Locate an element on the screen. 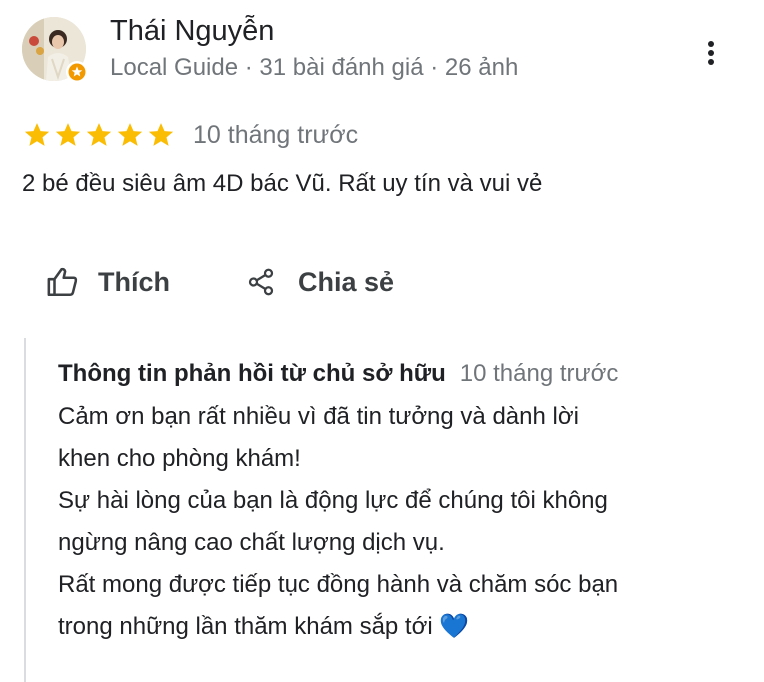 Image resolution: width=764 pixels, height=682 pixels. more-vert-icon is located at coordinates (711, 53).